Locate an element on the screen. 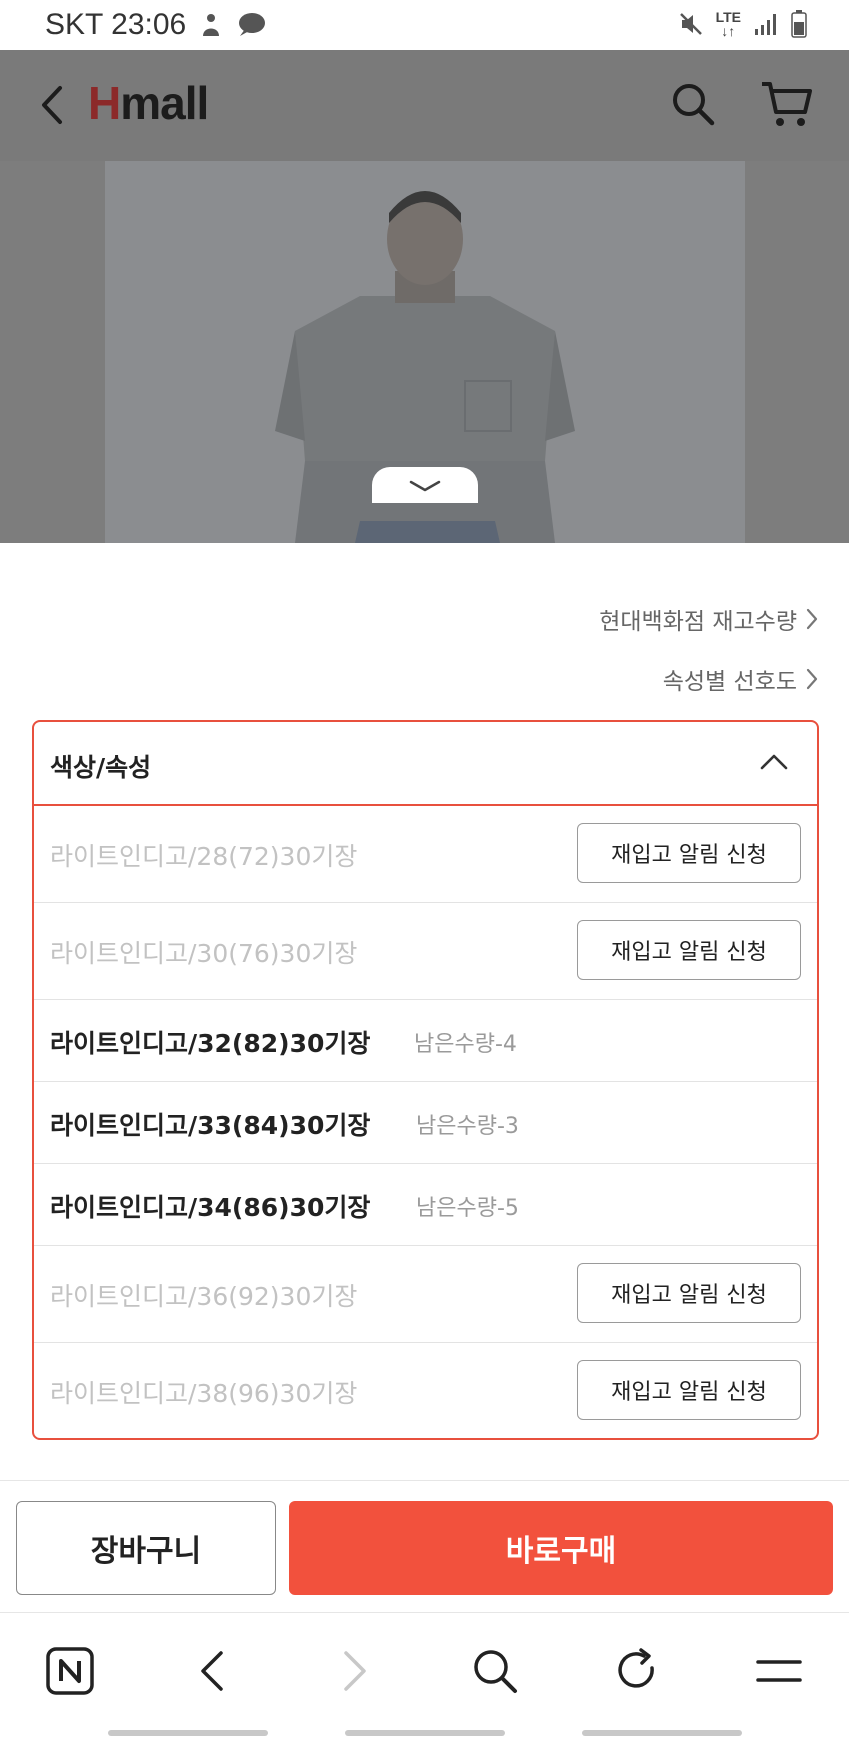 This screenshot has width=849, height=1747. search-button is located at coordinates (693, 104).